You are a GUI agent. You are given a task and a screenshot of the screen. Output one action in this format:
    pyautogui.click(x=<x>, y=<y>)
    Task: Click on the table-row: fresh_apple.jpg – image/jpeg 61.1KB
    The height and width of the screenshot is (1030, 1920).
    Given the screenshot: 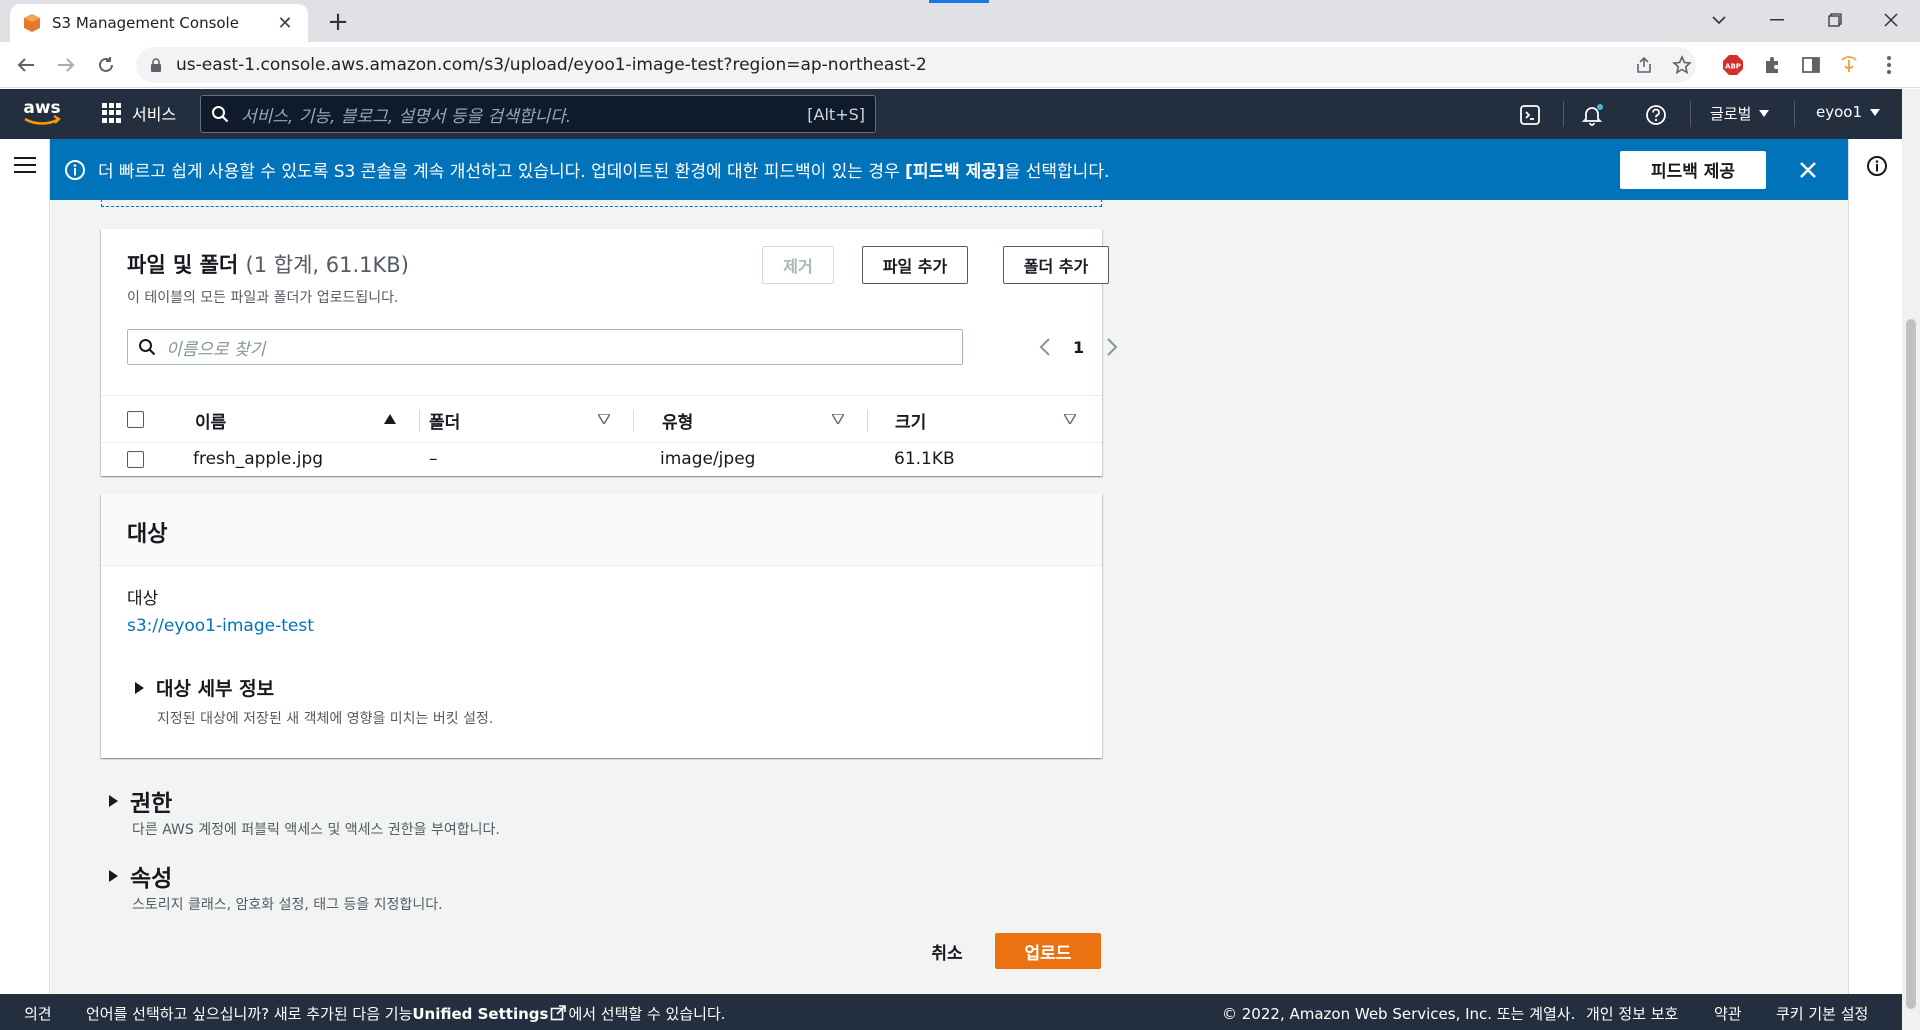 What is the action you would take?
    pyautogui.click(x=601, y=460)
    